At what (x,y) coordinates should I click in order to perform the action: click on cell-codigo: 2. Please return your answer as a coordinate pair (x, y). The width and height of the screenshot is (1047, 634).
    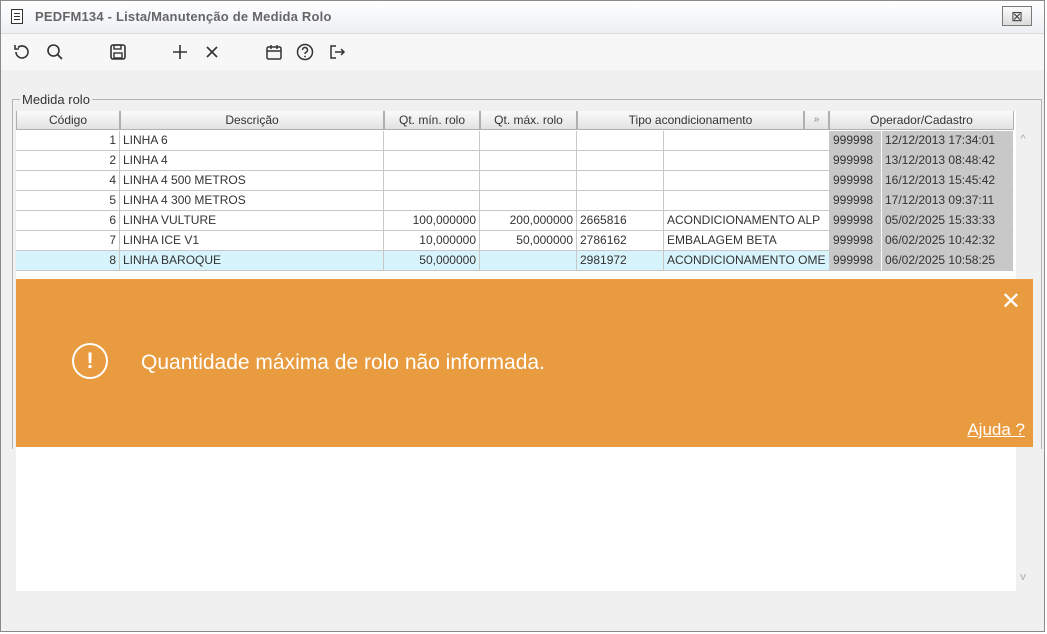
    Looking at the image, I should click on (68, 161).